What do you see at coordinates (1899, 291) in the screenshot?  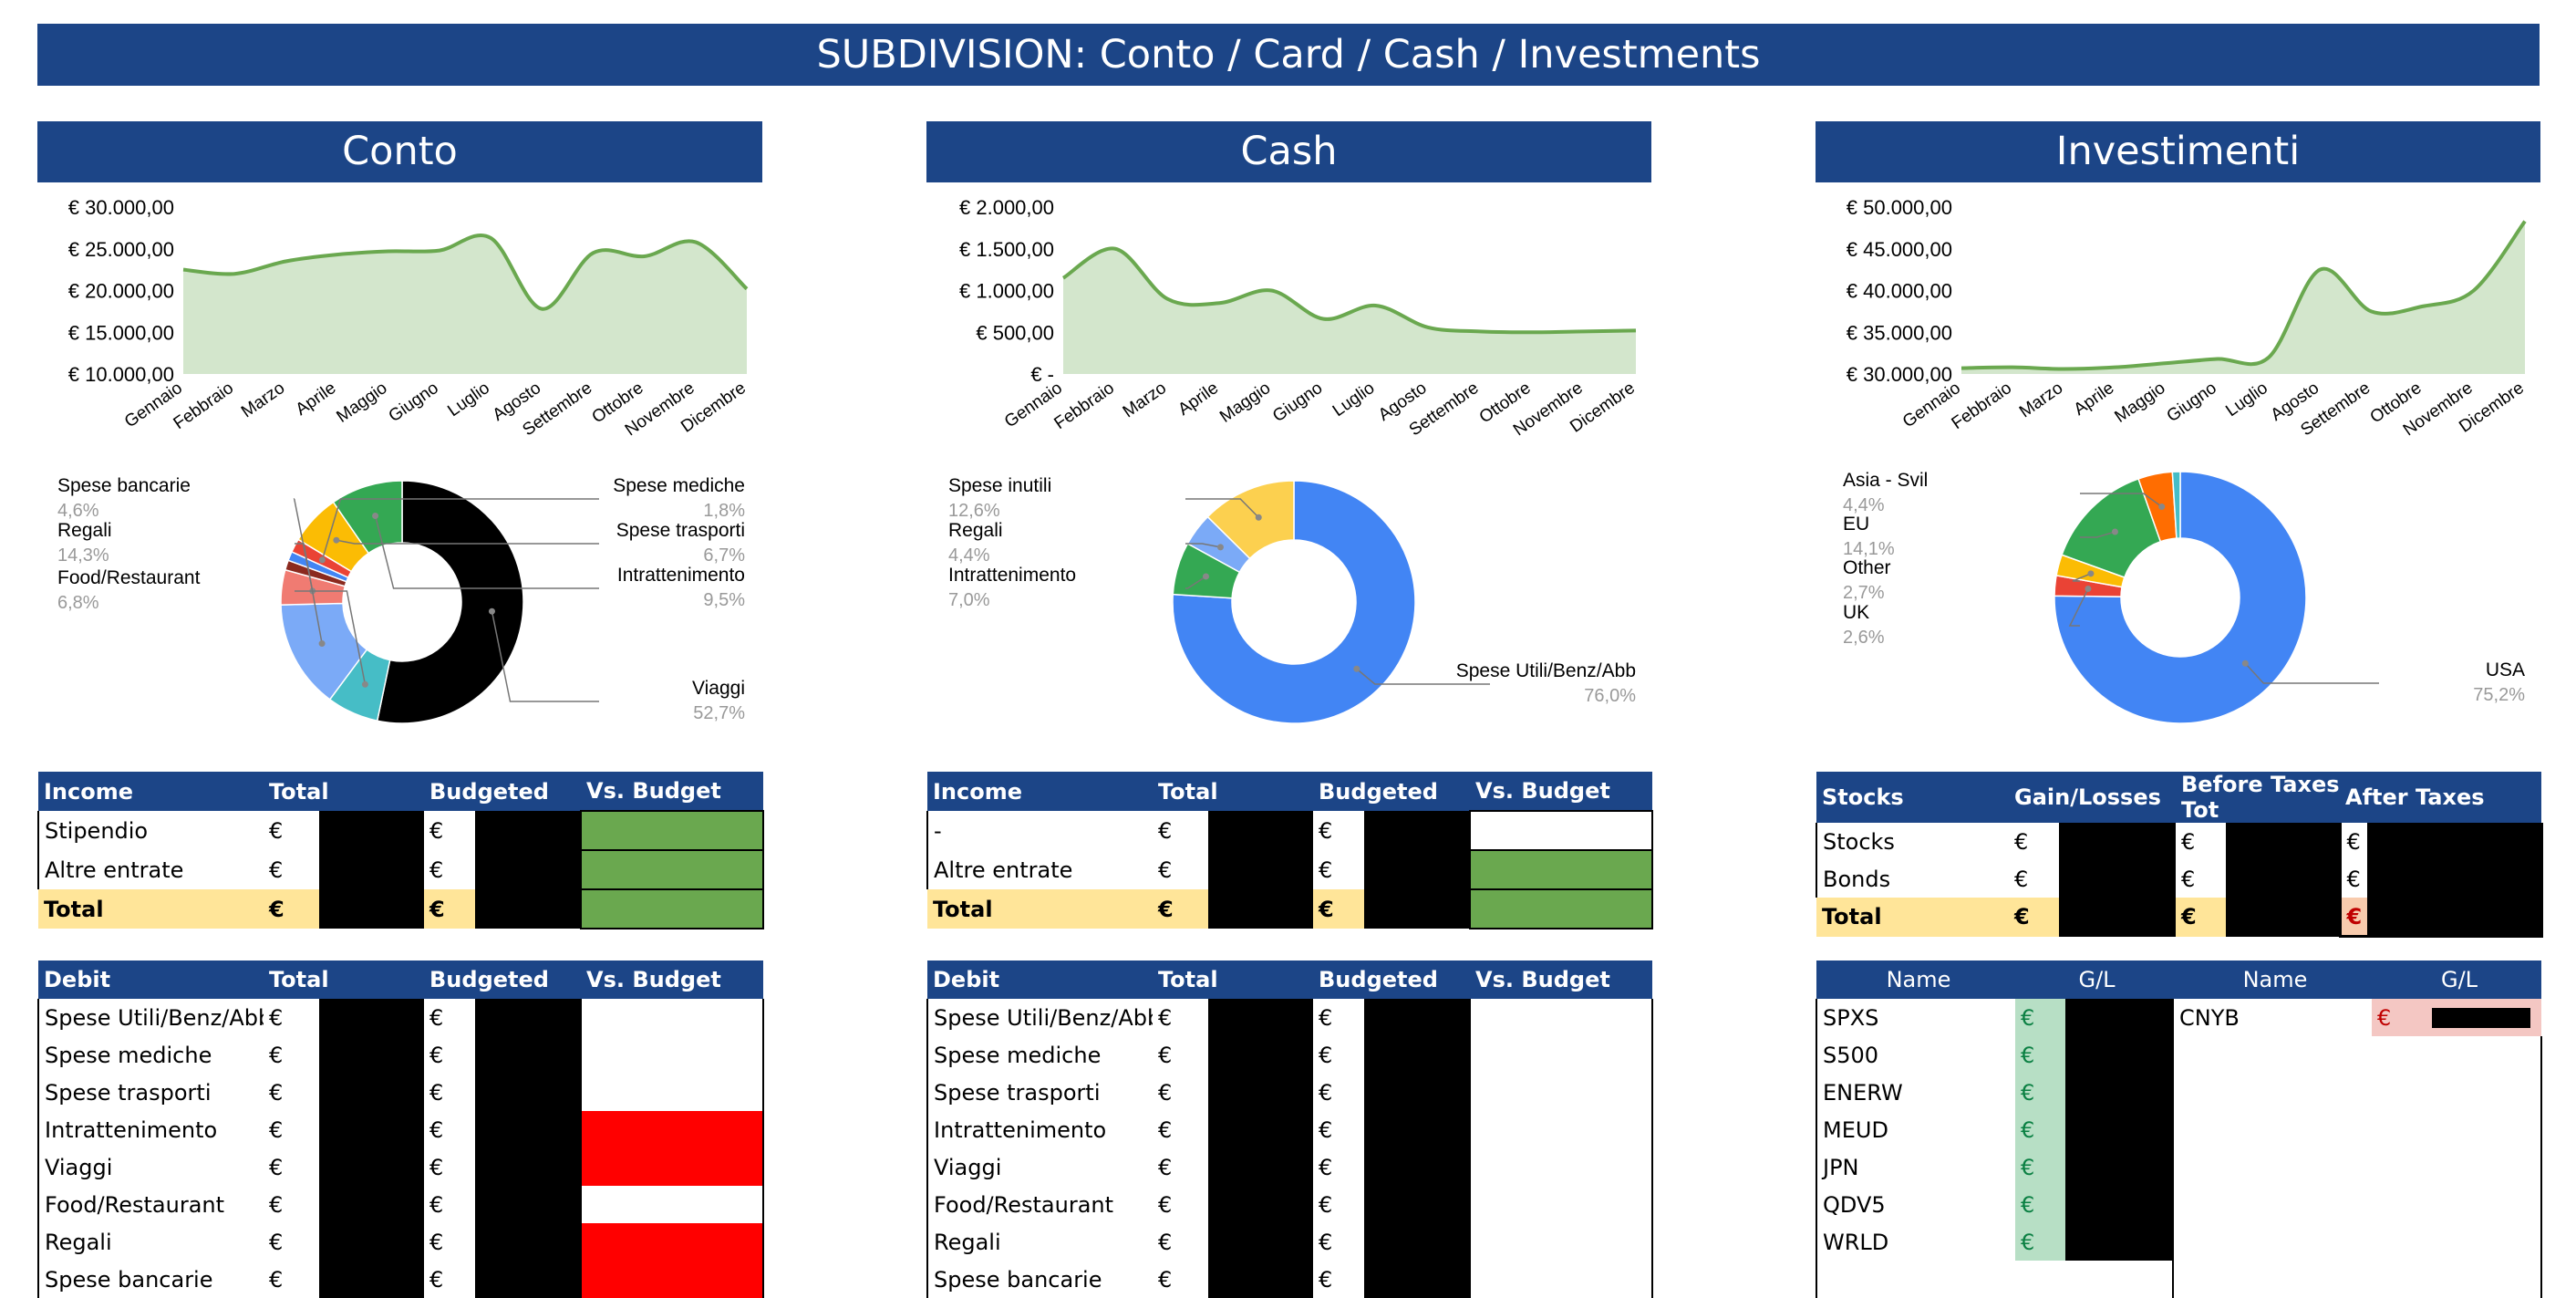 I see `y-tick-label: € 40.000,00` at bounding box center [1899, 291].